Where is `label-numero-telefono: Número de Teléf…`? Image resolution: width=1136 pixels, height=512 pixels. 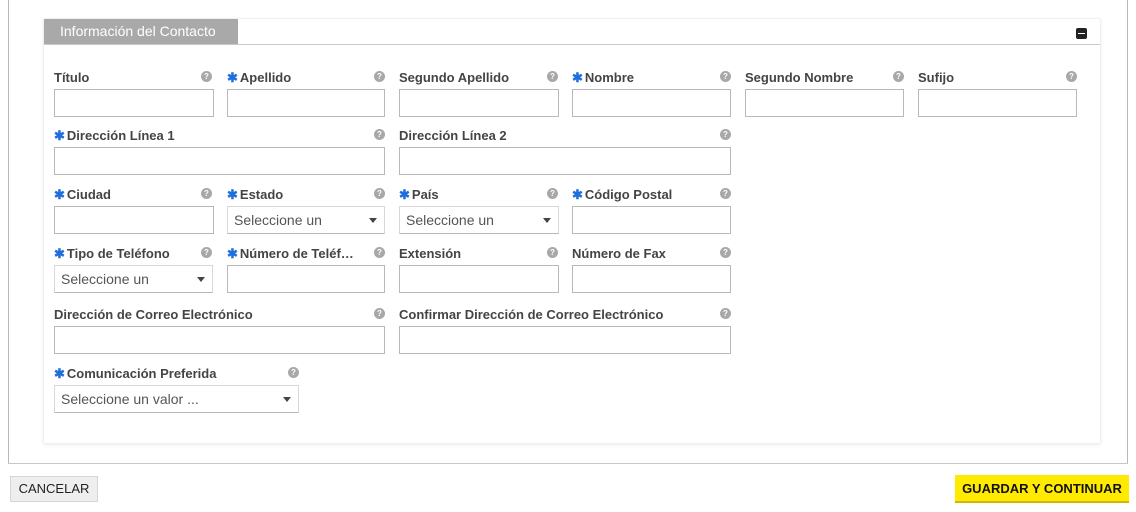 label-numero-telefono: Número de Teléf… is located at coordinates (296, 253).